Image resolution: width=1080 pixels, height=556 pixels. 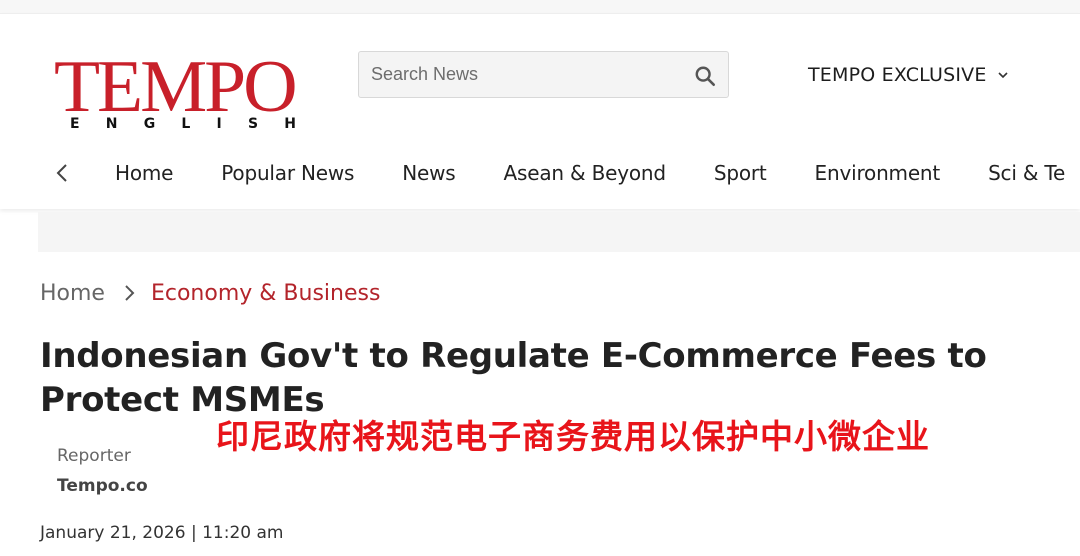 What do you see at coordinates (162, 533) in the screenshot?
I see `article-dateline: January 21, 2026 | 11:20 am` at bounding box center [162, 533].